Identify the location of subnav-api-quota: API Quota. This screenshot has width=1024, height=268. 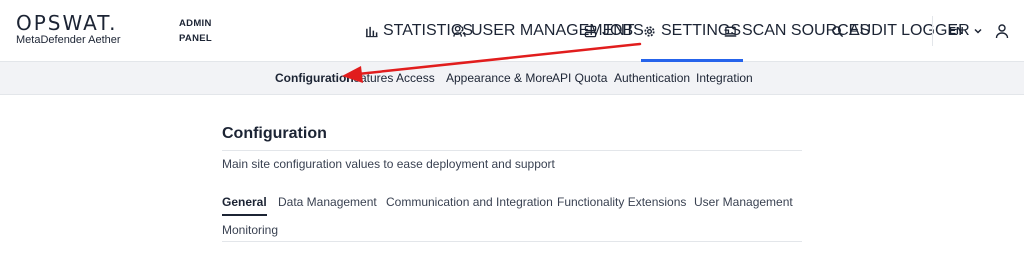
(579, 78).